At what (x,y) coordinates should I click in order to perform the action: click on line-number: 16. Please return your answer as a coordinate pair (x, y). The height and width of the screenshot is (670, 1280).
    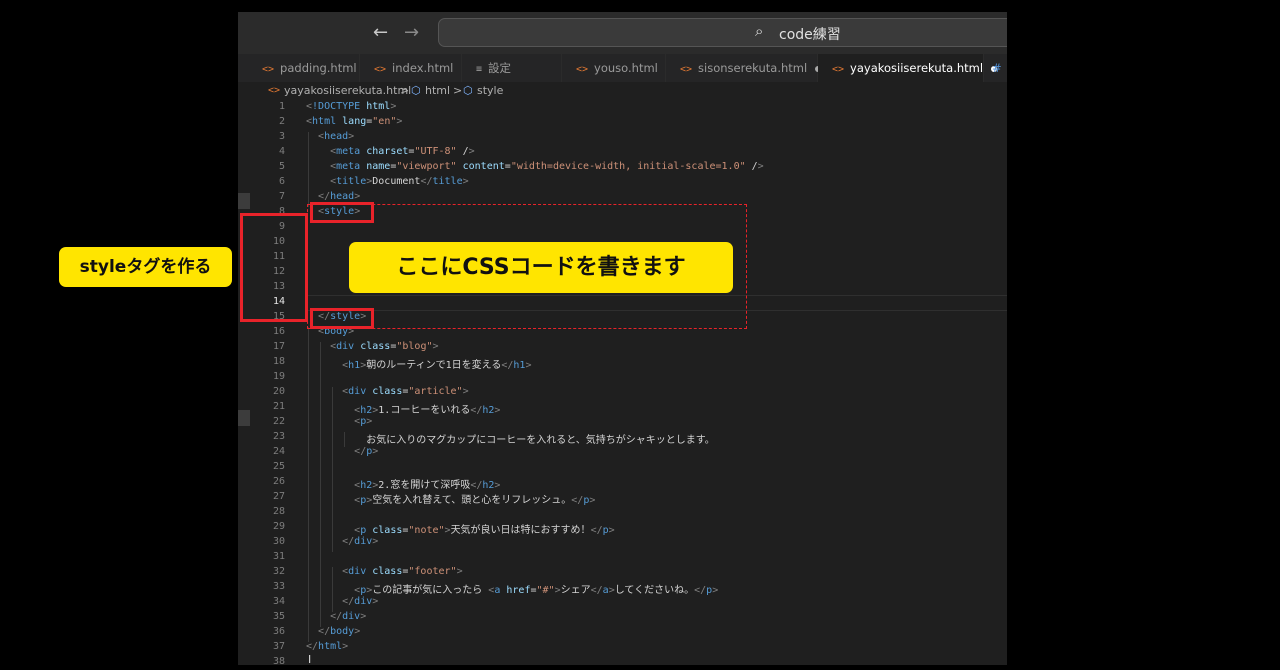
    Looking at the image, I should click on (278, 331).